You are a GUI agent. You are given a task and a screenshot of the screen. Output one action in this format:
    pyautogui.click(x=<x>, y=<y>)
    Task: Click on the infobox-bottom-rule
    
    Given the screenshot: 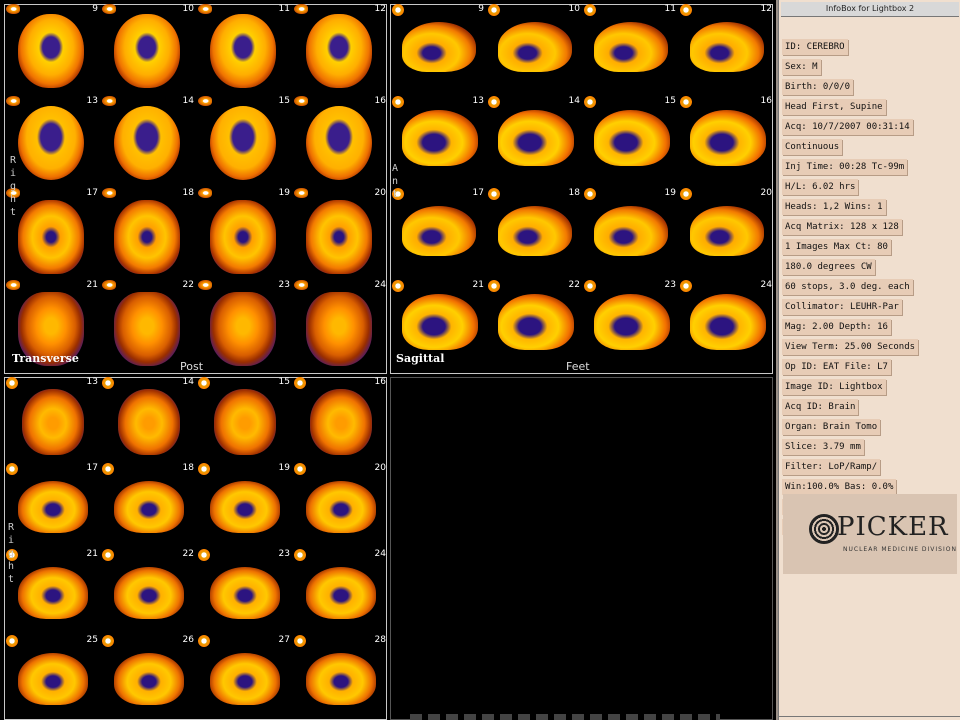 What is the action you would take?
    pyautogui.click(x=869, y=716)
    